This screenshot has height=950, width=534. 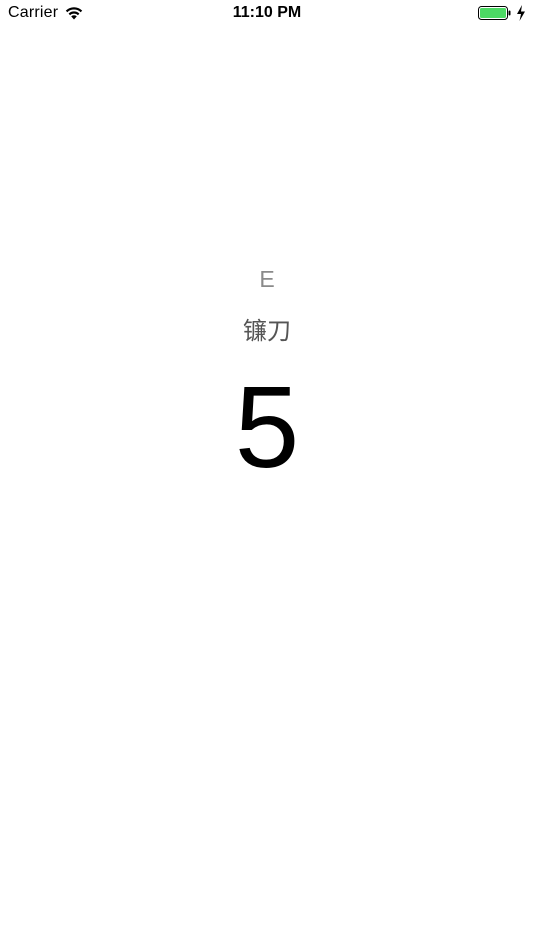 What do you see at coordinates (267, 279) in the screenshot?
I see `card-letter: E` at bounding box center [267, 279].